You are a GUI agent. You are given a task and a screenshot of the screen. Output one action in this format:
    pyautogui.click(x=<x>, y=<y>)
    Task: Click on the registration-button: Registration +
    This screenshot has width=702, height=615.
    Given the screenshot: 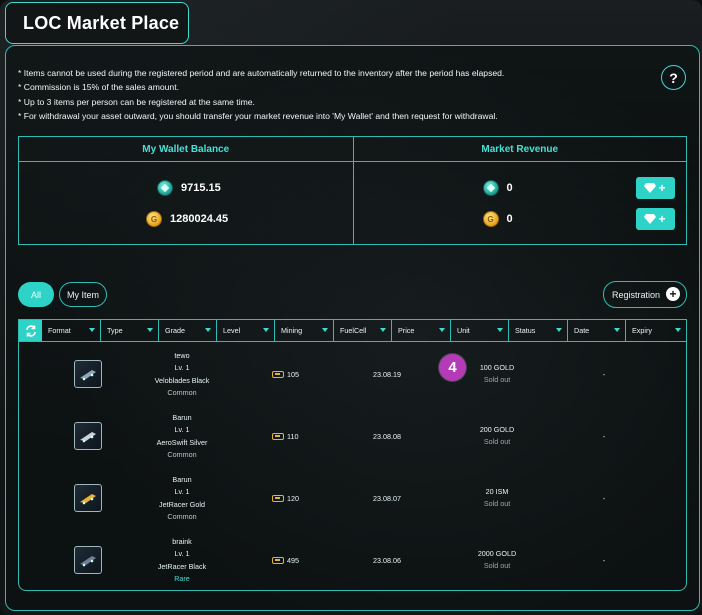 What is the action you would take?
    pyautogui.click(x=645, y=294)
    